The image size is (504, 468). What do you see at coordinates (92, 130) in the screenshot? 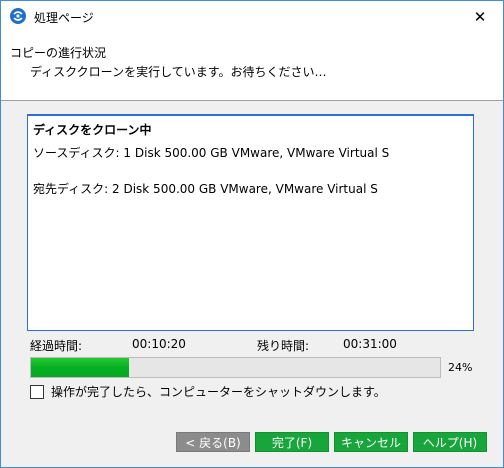
I see `log-heading: ディスクをクローン中` at bounding box center [92, 130].